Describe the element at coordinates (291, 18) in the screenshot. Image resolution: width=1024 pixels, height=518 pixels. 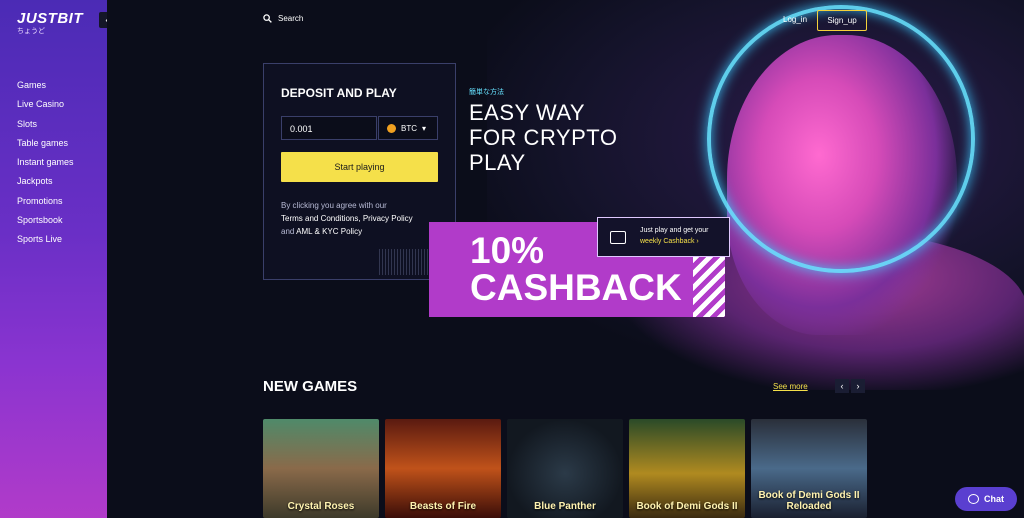
I see `search-label: Search` at that location.